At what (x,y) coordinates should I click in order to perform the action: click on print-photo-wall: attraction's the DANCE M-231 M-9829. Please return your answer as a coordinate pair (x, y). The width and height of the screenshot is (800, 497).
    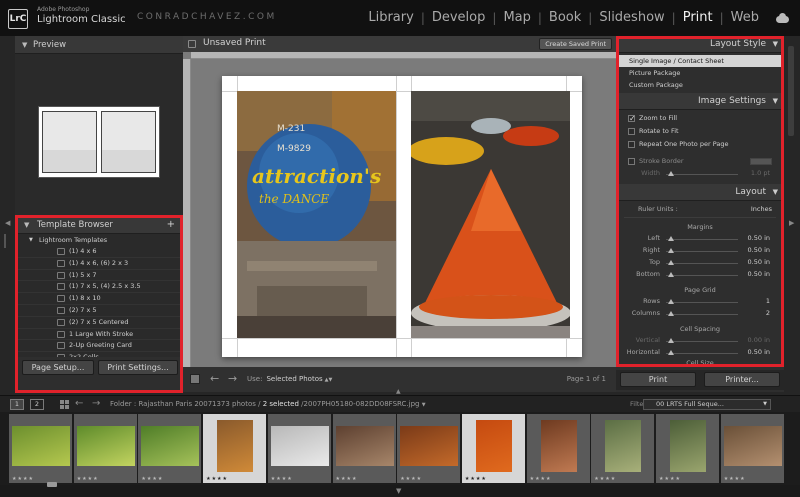
    Looking at the image, I should click on (316, 214).